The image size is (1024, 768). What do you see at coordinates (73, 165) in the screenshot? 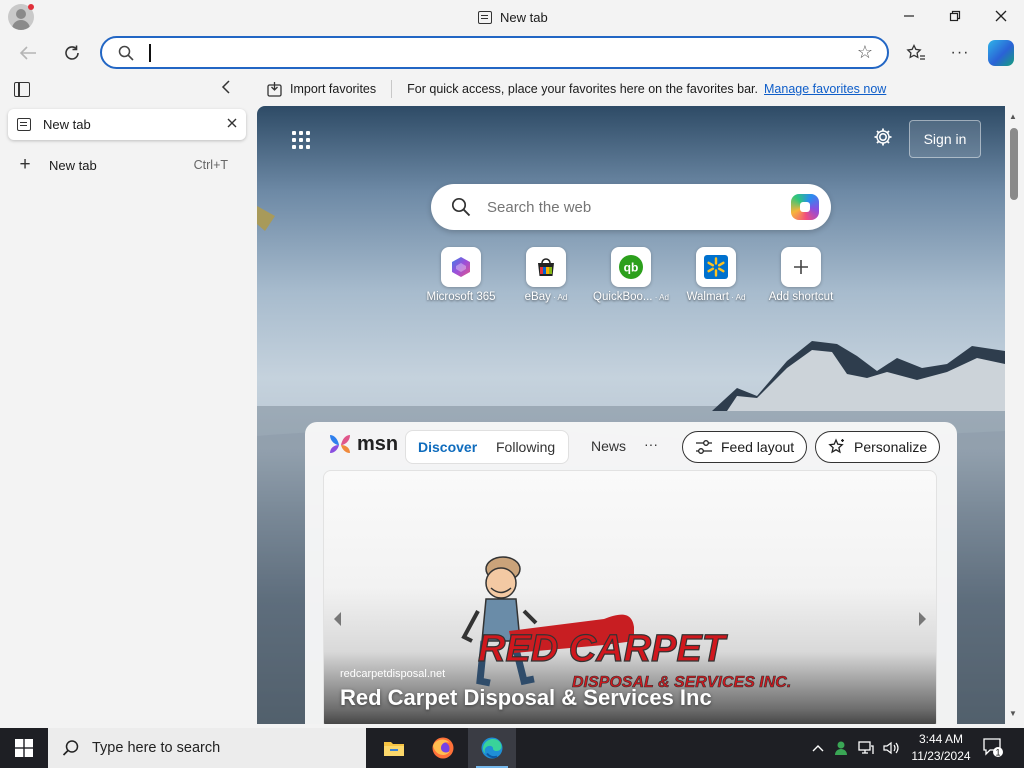
I see `new-tab-label: New tab` at bounding box center [73, 165].